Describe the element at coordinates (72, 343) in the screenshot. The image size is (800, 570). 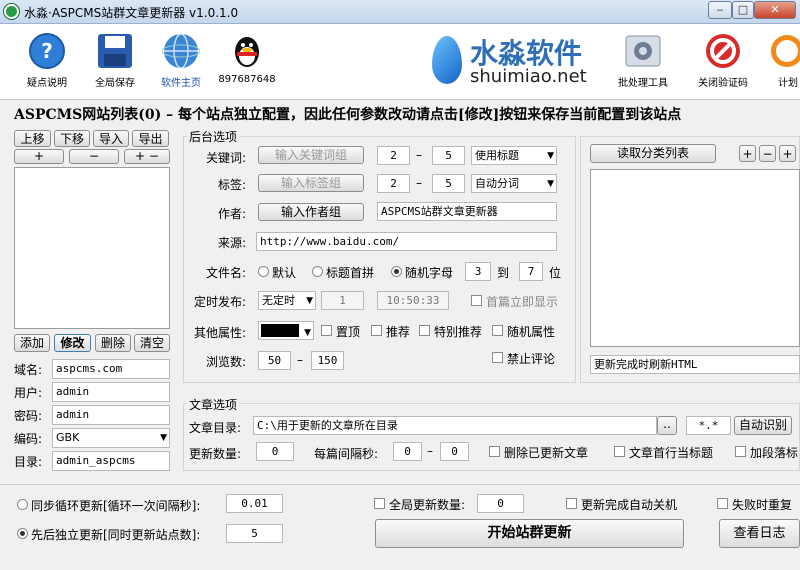
I see `edit-button: 修改` at that location.